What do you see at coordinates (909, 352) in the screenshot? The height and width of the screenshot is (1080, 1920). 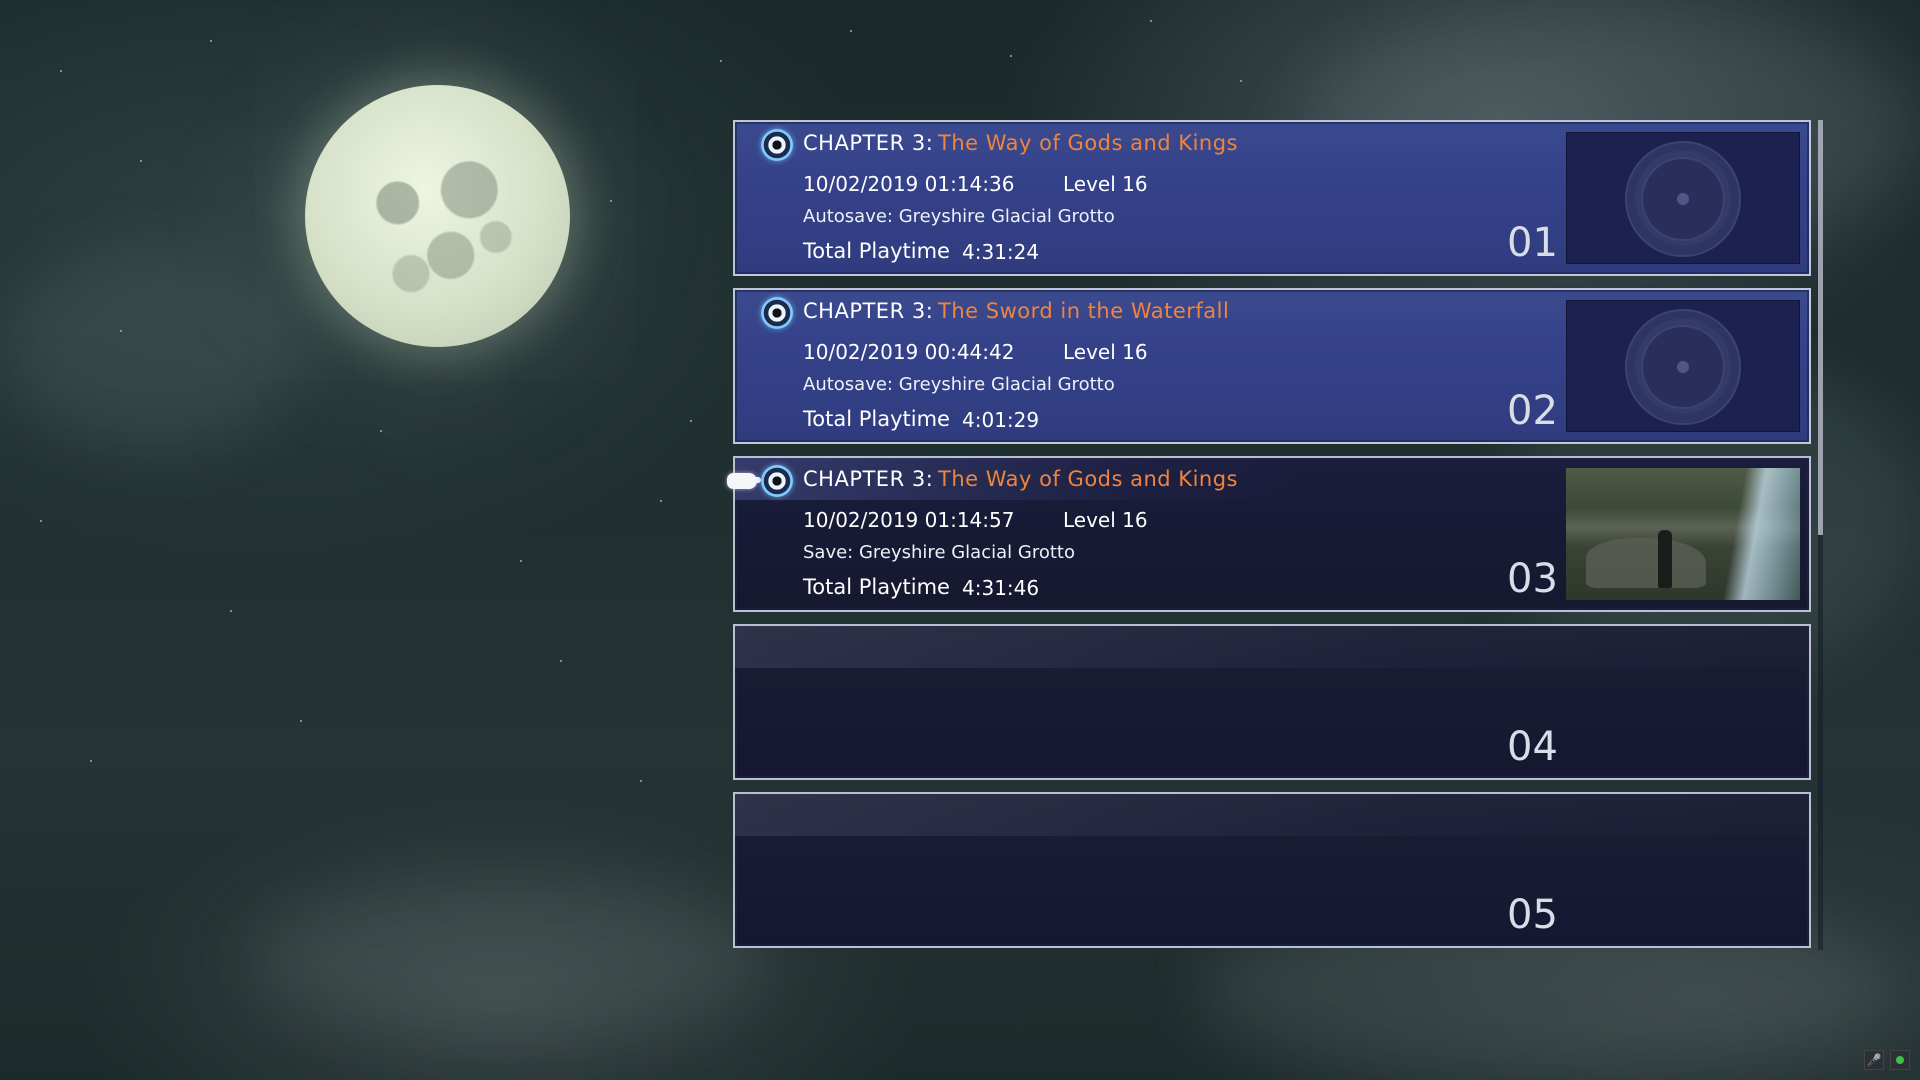 I see `save-datetime: 10/02/2019 00:44:42` at bounding box center [909, 352].